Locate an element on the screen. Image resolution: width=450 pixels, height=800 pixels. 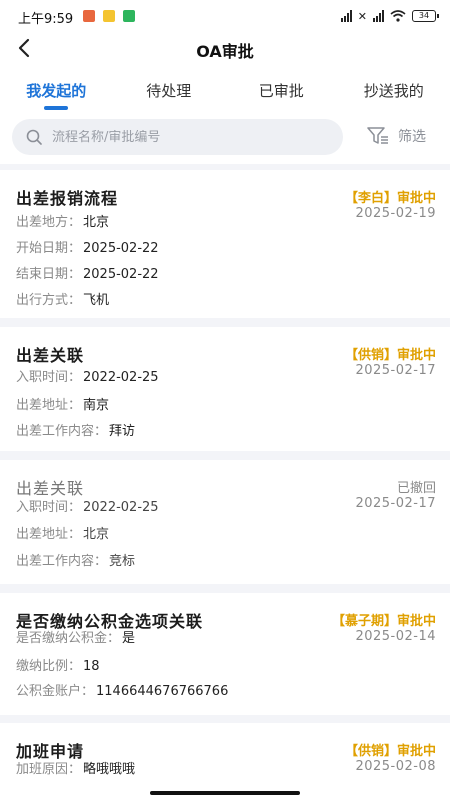
card-field: 开始日期： 2025-02-22 is located at coordinates (87, 246).